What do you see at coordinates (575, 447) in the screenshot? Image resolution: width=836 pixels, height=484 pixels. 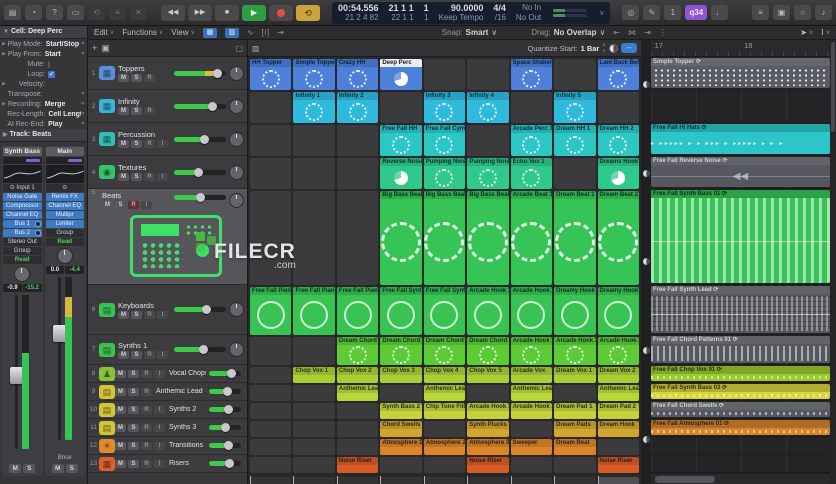 I see `loop-cell: Dream Beat` at bounding box center [575, 447].